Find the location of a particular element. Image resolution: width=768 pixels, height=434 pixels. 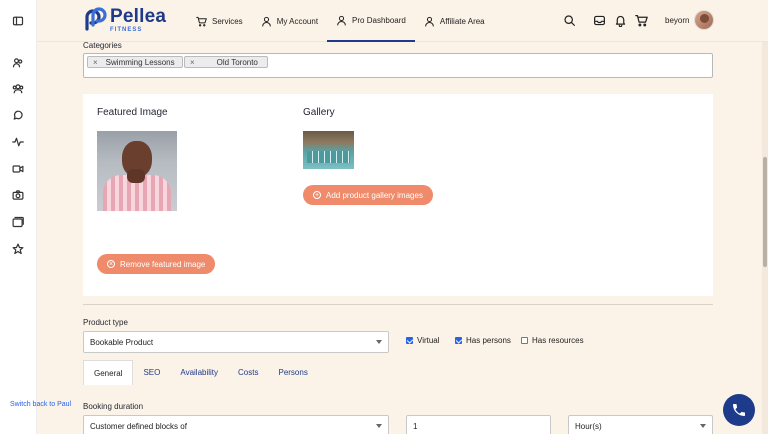

remove-featured-image-button: × Remove featured image is located at coordinates (156, 264).